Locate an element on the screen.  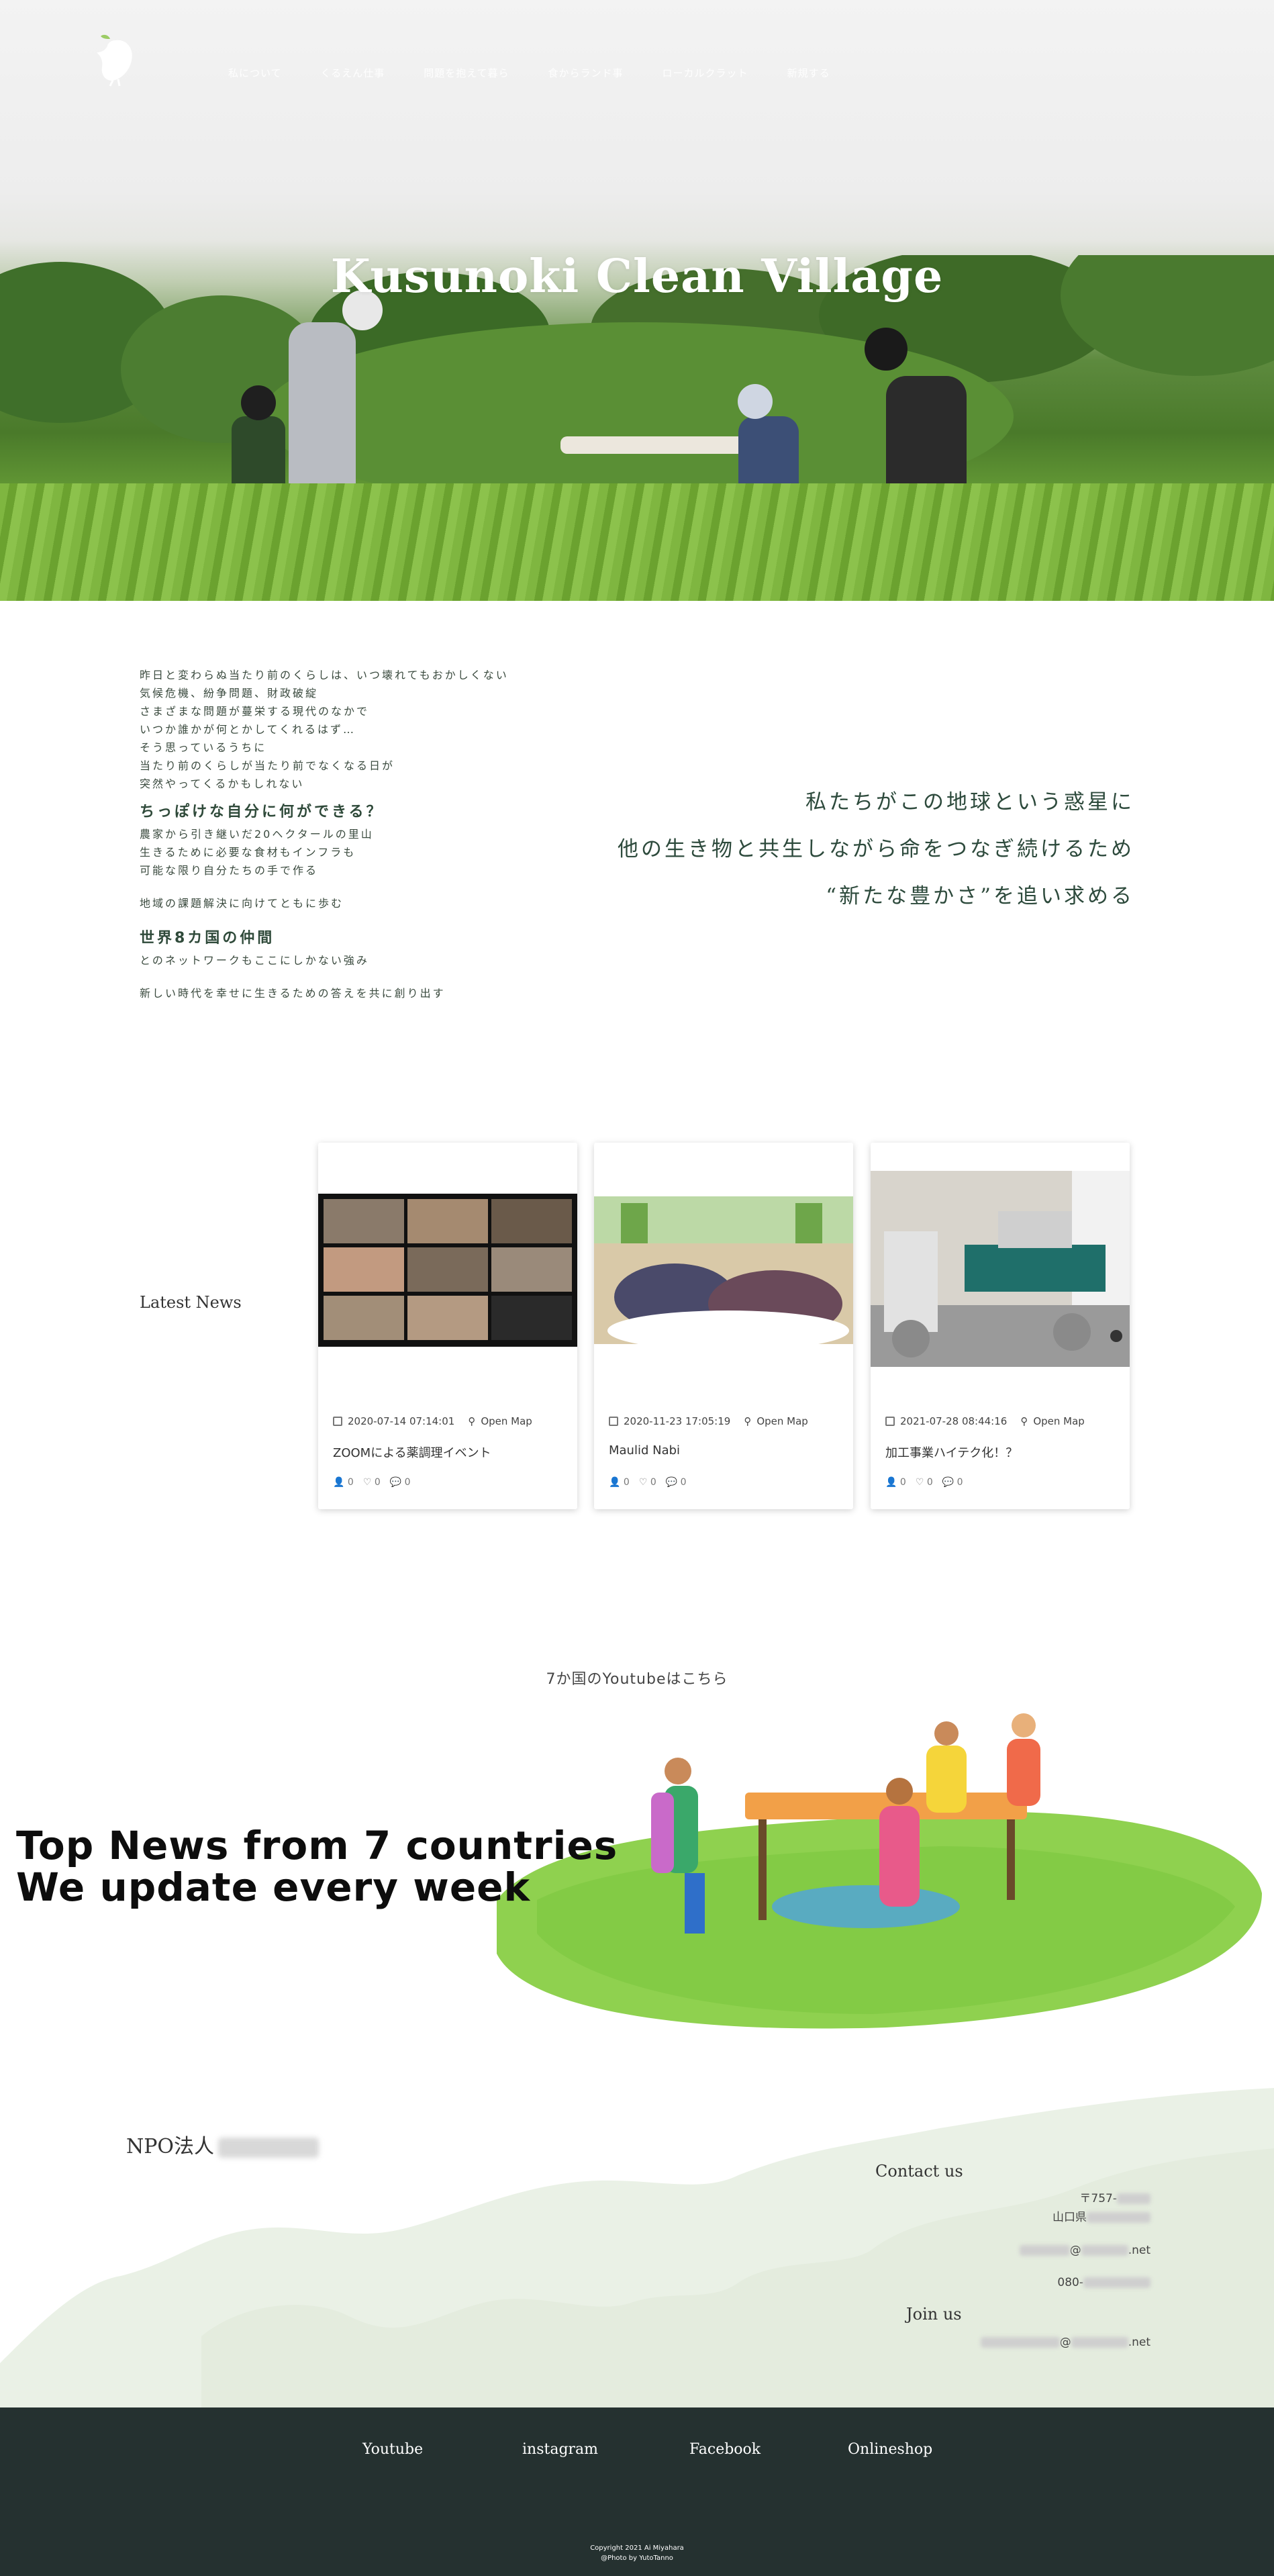
mission-line: “新たな豊かさ”を追い求める is located at coordinates (980, 896).